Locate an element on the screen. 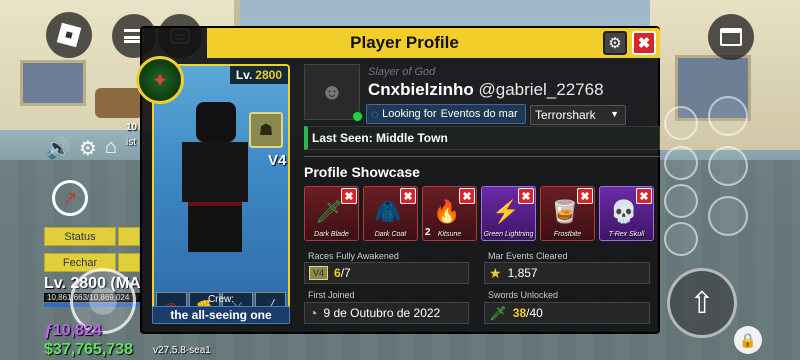  kitsune-icon: 🔥 is located at coordinates (447, 211).